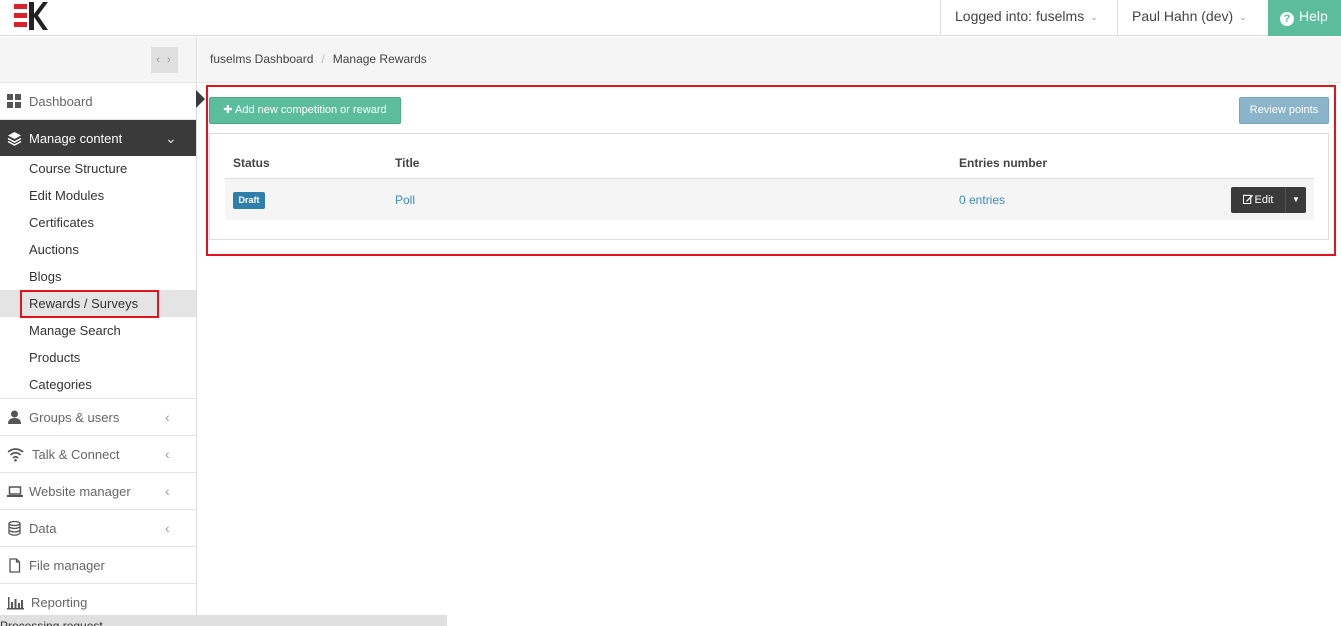 Image resolution: width=1341 pixels, height=626 pixels. Describe the element at coordinates (98, 249) in the screenshot. I see `sidebar-subitem-auctions: Auctions` at that location.